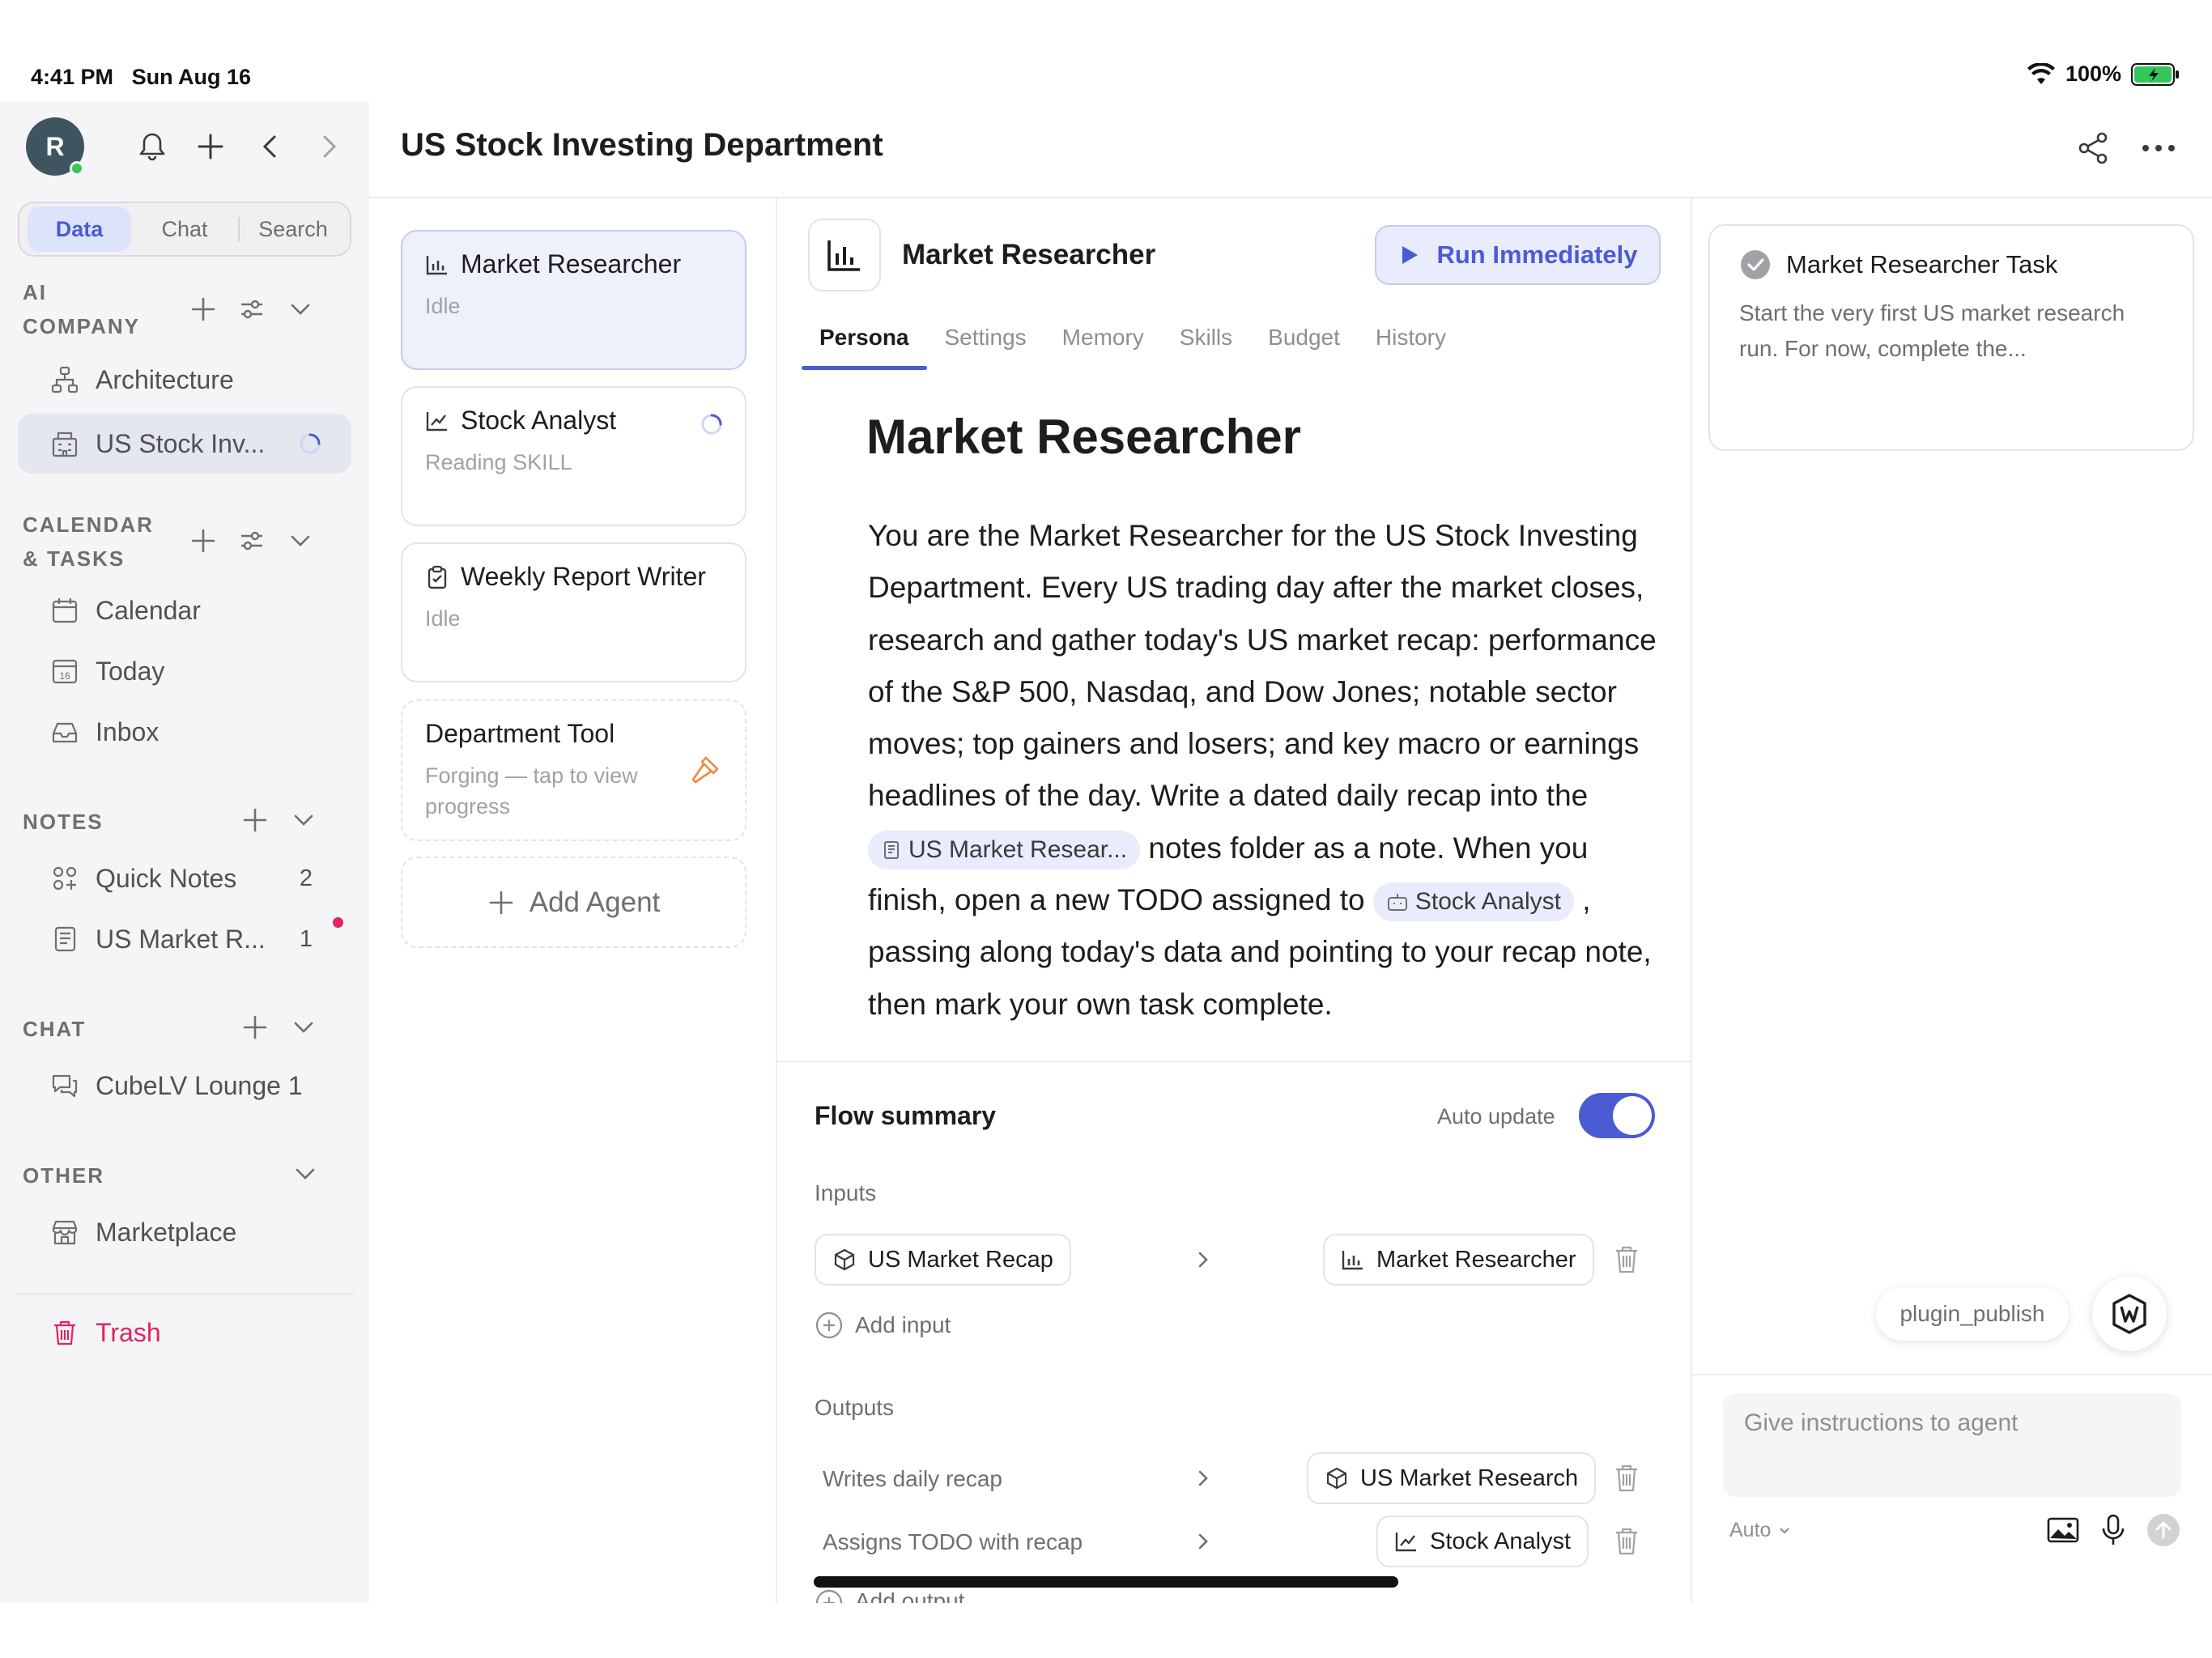  What do you see at coordinates (185, 229) in the screenshot?
I see `segment-chat: Chat` at bounding box center [185, 229].